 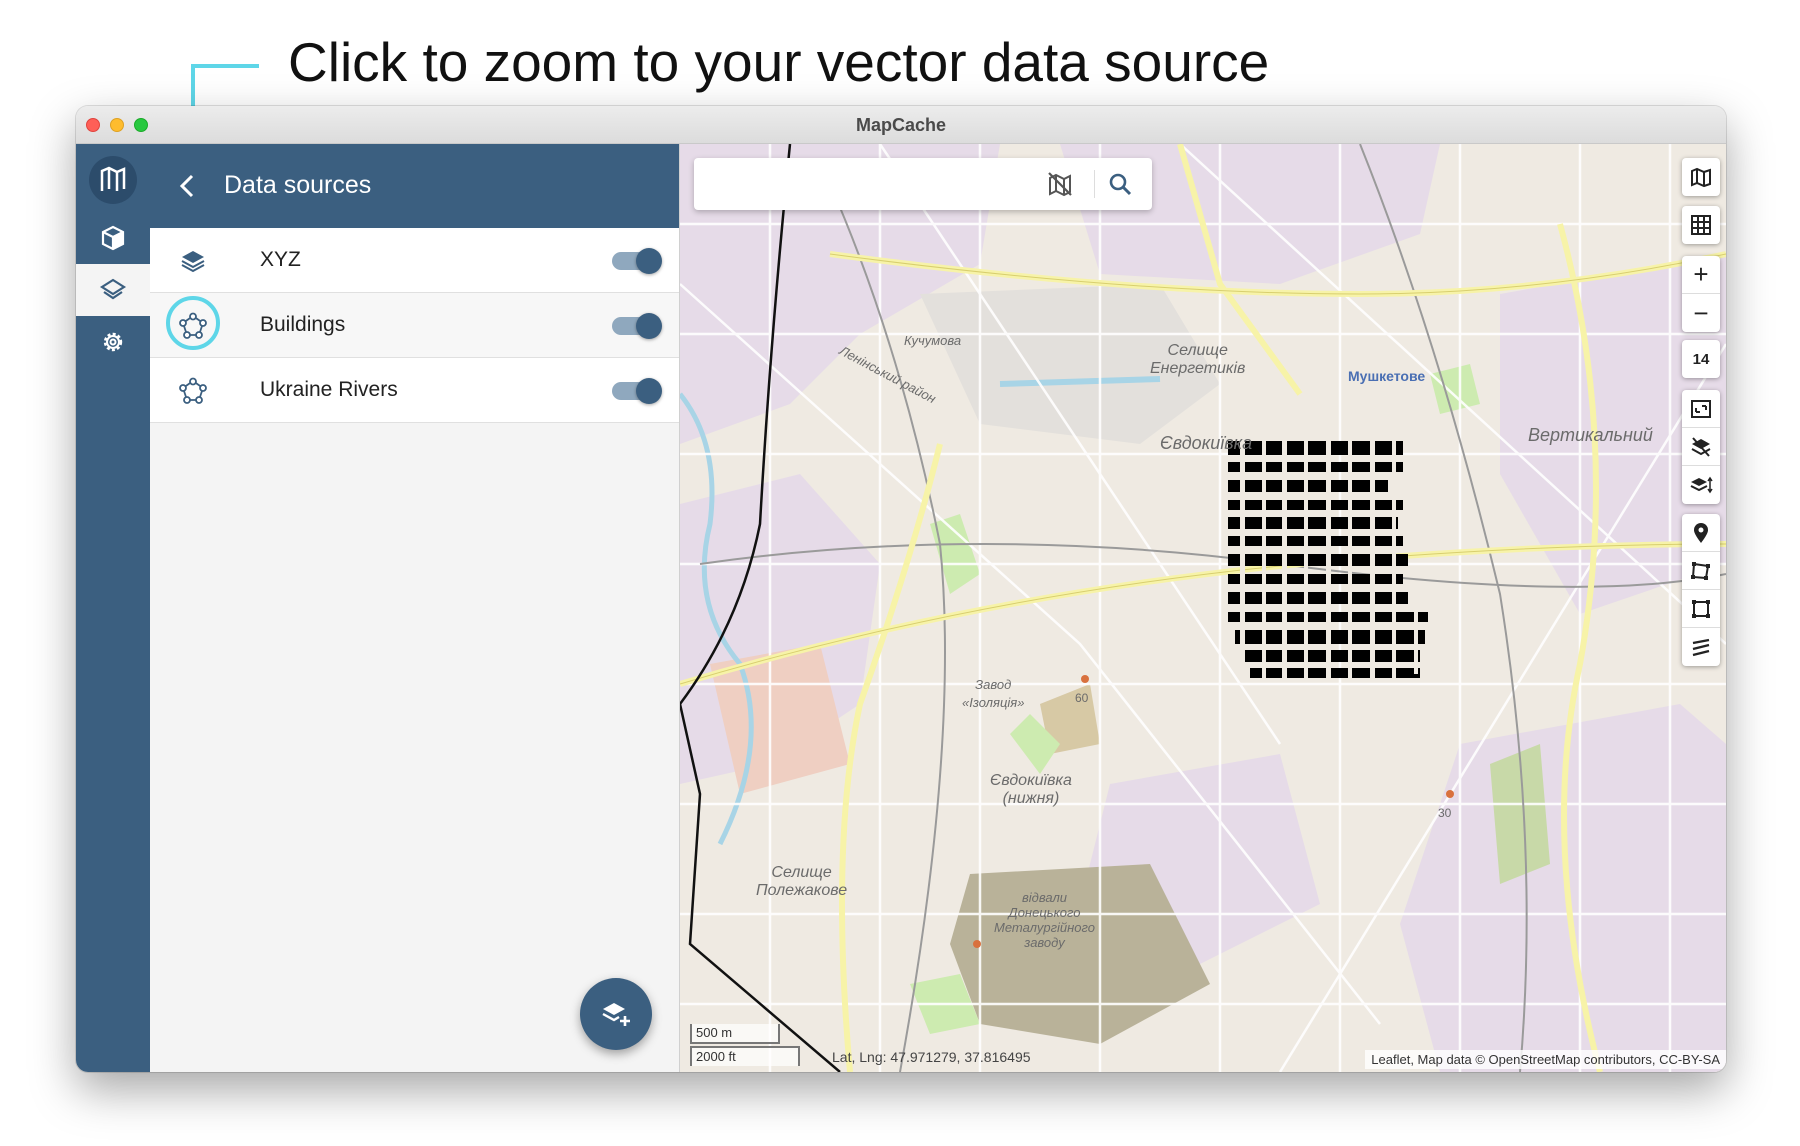 What do you see at coordinates (1120, 186) in the screenshot?
I see `search-icon` at bounding box center [1120, 186].